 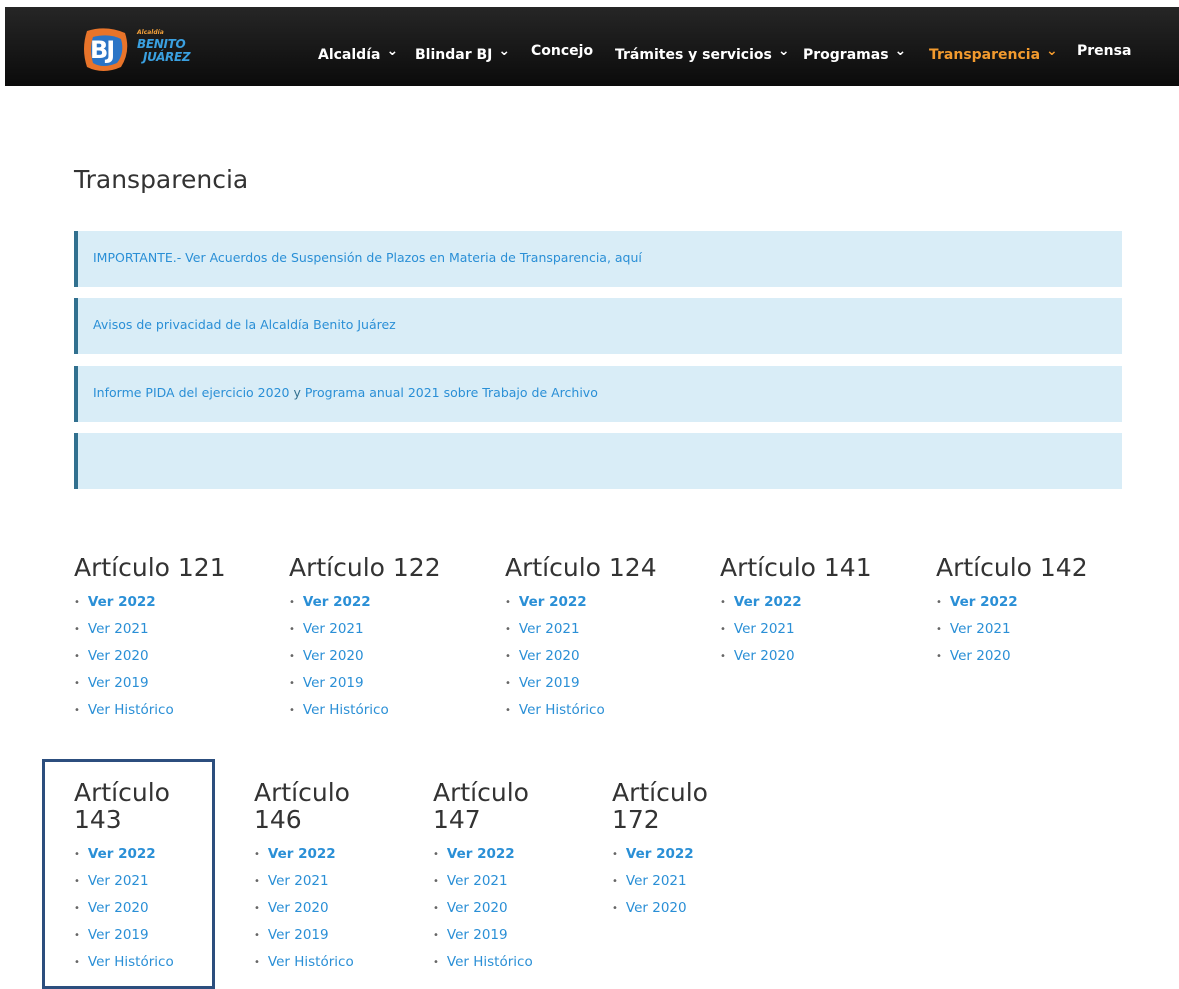 What do you see at coordinates (161, 179) in the screenshot?
I see `page-title: Transparencia` at bounding box center [161, 179].